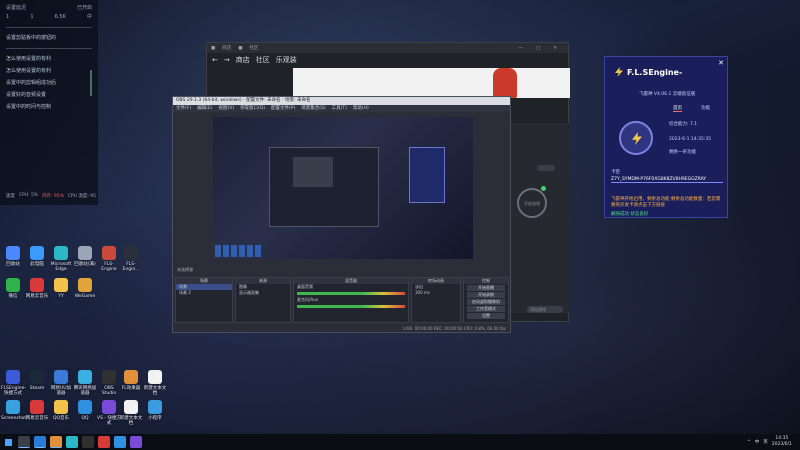 The height and width of the screenshot is (450, 800). What do you see at coordinates (254, 48) in the screenshot?
I see `menu-item: 社区` at bounding box center [254, 48].